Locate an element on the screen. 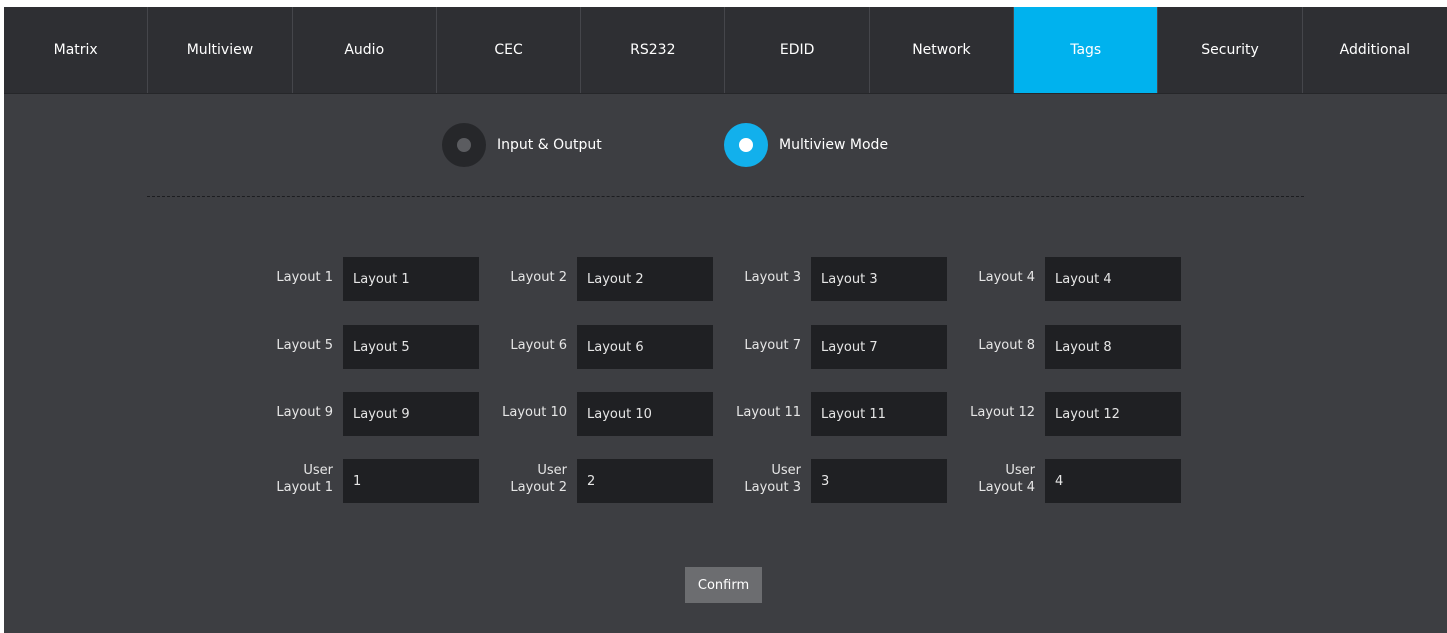 The height and width of the screenshot is (633, 1447). user-layout-3-label-line1: User is located at coordinates (786, 470).